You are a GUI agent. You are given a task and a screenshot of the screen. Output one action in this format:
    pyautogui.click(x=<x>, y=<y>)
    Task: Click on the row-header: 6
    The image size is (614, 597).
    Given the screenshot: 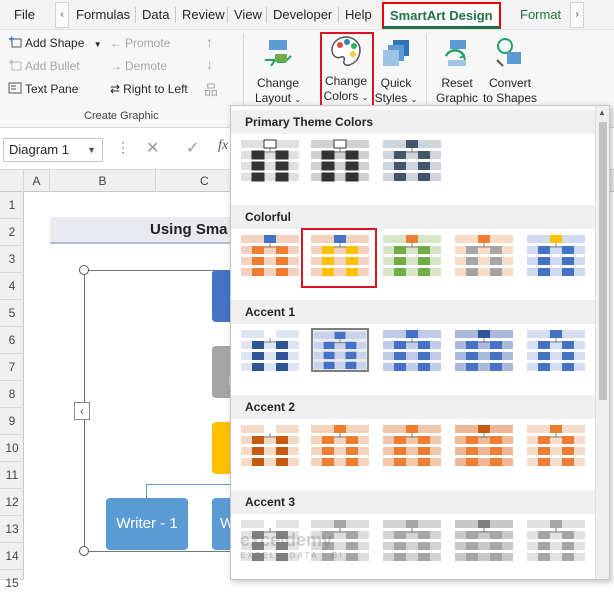 What is the action you would take?
    pyautogui.click(x=12, y=340)
    